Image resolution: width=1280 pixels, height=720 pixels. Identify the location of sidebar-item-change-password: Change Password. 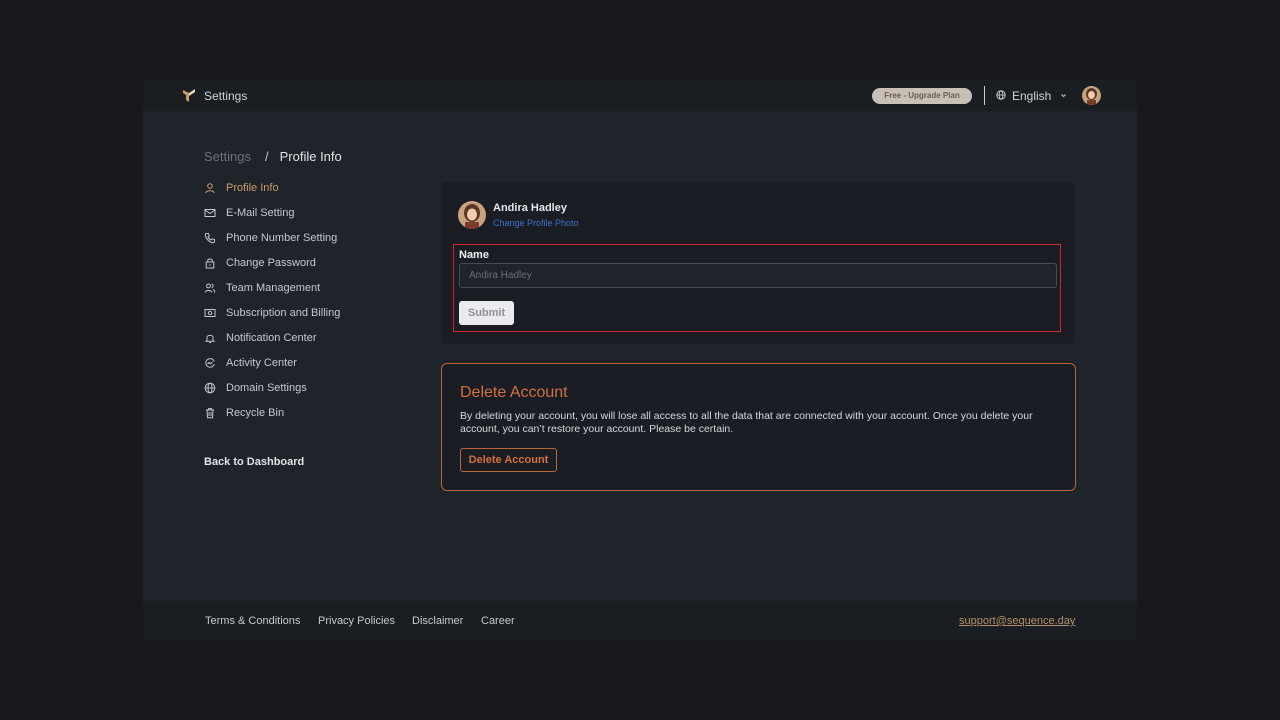
(260, 263).